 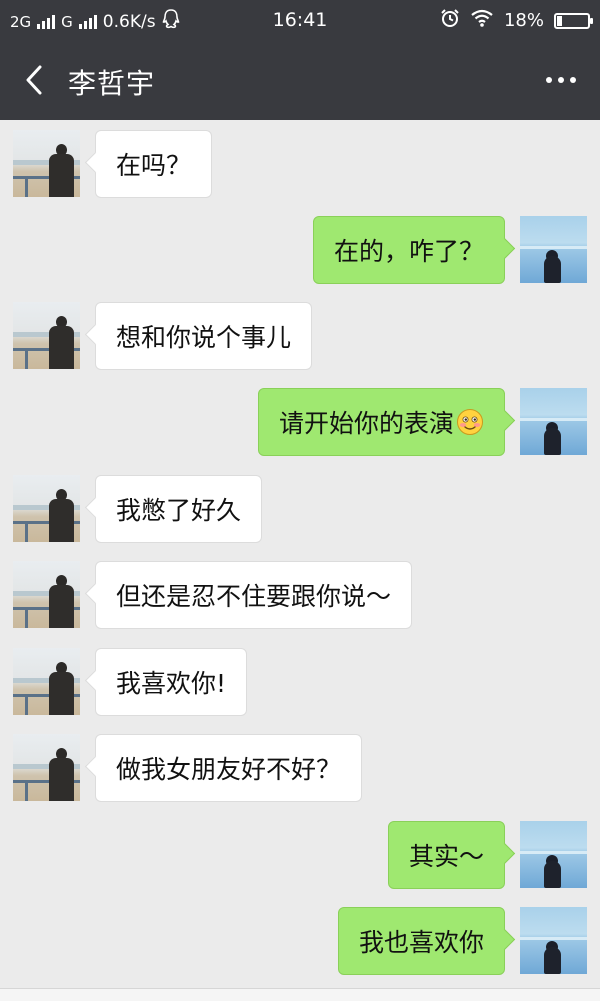 I want to click on incoming-message-bubble: 做我女朋友好不好？, so click(x=223, y=768).